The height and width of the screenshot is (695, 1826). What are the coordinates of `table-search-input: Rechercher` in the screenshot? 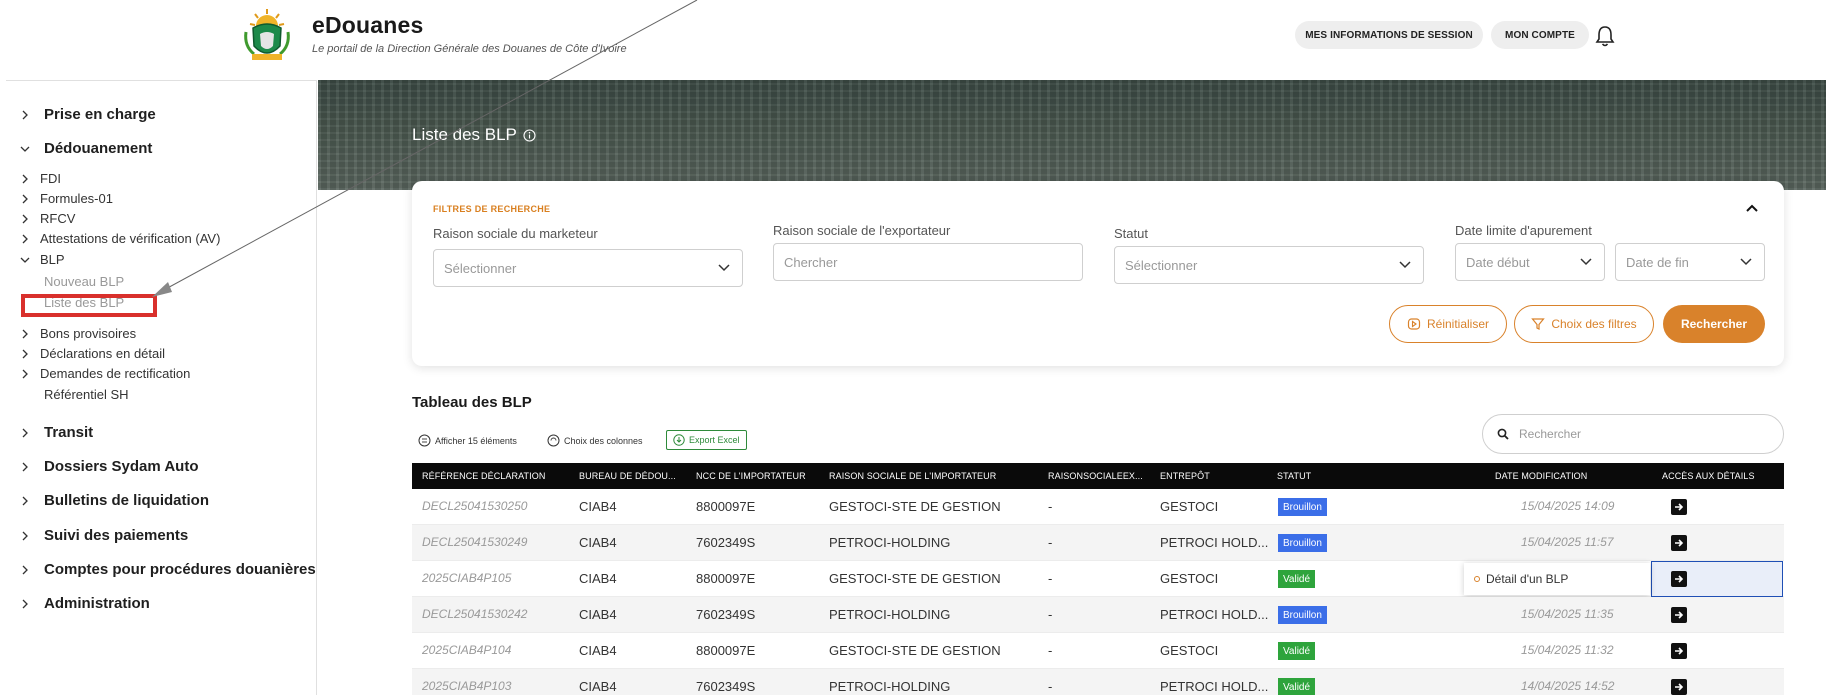 It's located at (1633, 434).